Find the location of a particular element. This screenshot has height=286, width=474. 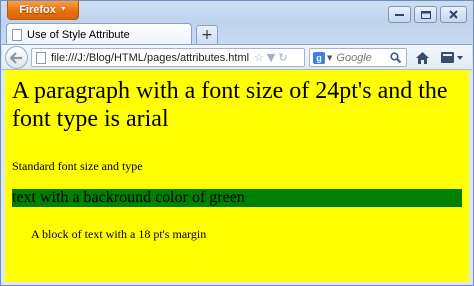

address-bar: ☆ ▼ ↻ is located at coordinates (168, 57).